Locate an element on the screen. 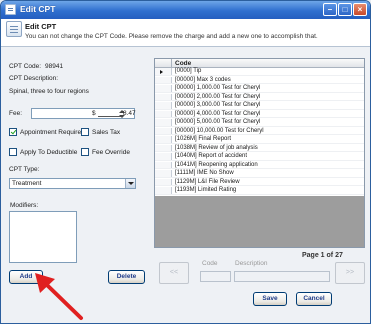 The width and height of the screenshot is (371, 324). minimize-button: – is located at coordinates (330, 9).